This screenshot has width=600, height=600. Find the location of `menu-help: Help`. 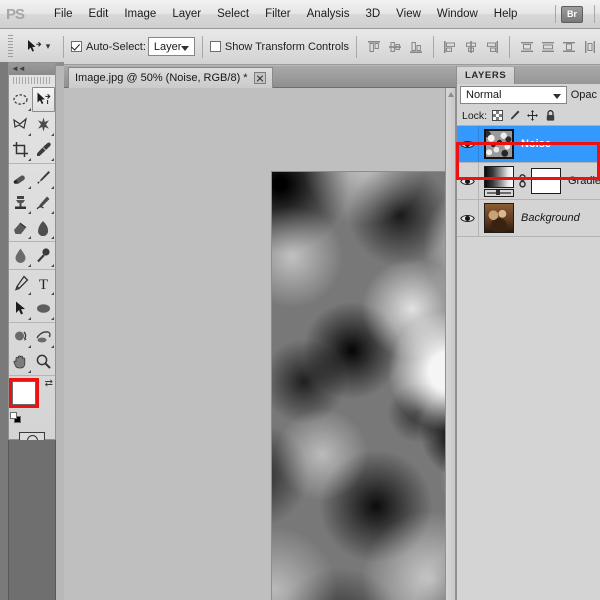

menu-help: Help is located at coordinates (506, 14).